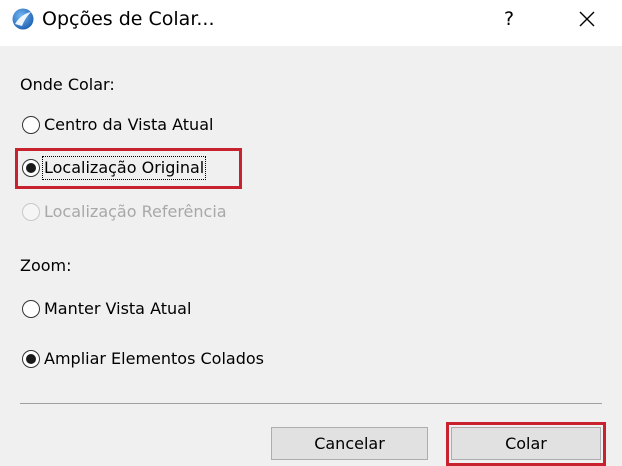 The width and height of the screenshot is (622, 466). Describe the element at coordinates (118, 308) in the screenshot. I see `radio-label: Manter Vista Atual` at that location.